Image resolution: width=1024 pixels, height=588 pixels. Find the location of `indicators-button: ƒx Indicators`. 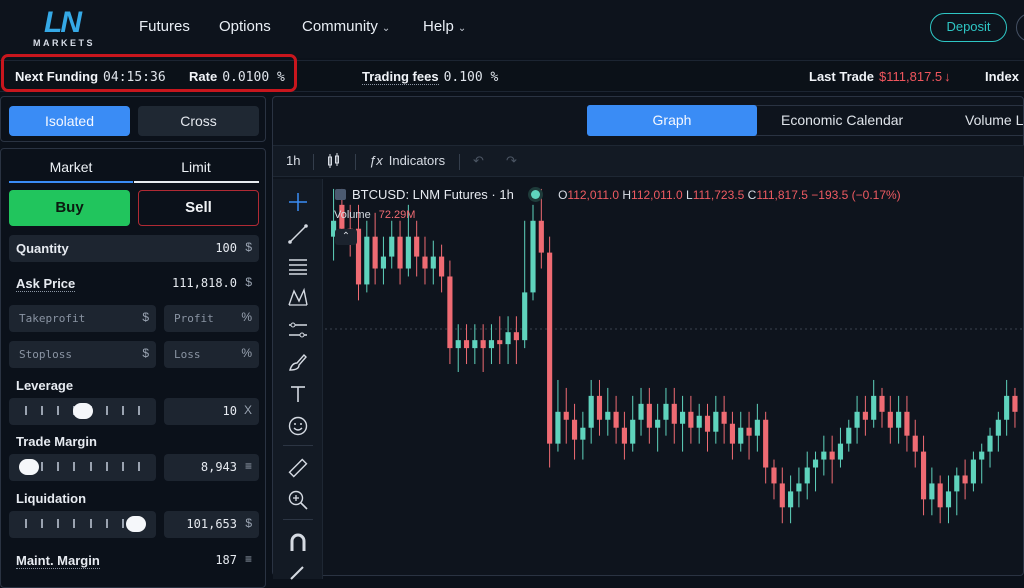

indicators-button: ƒx Indicators is located at coordinates (407, 160).